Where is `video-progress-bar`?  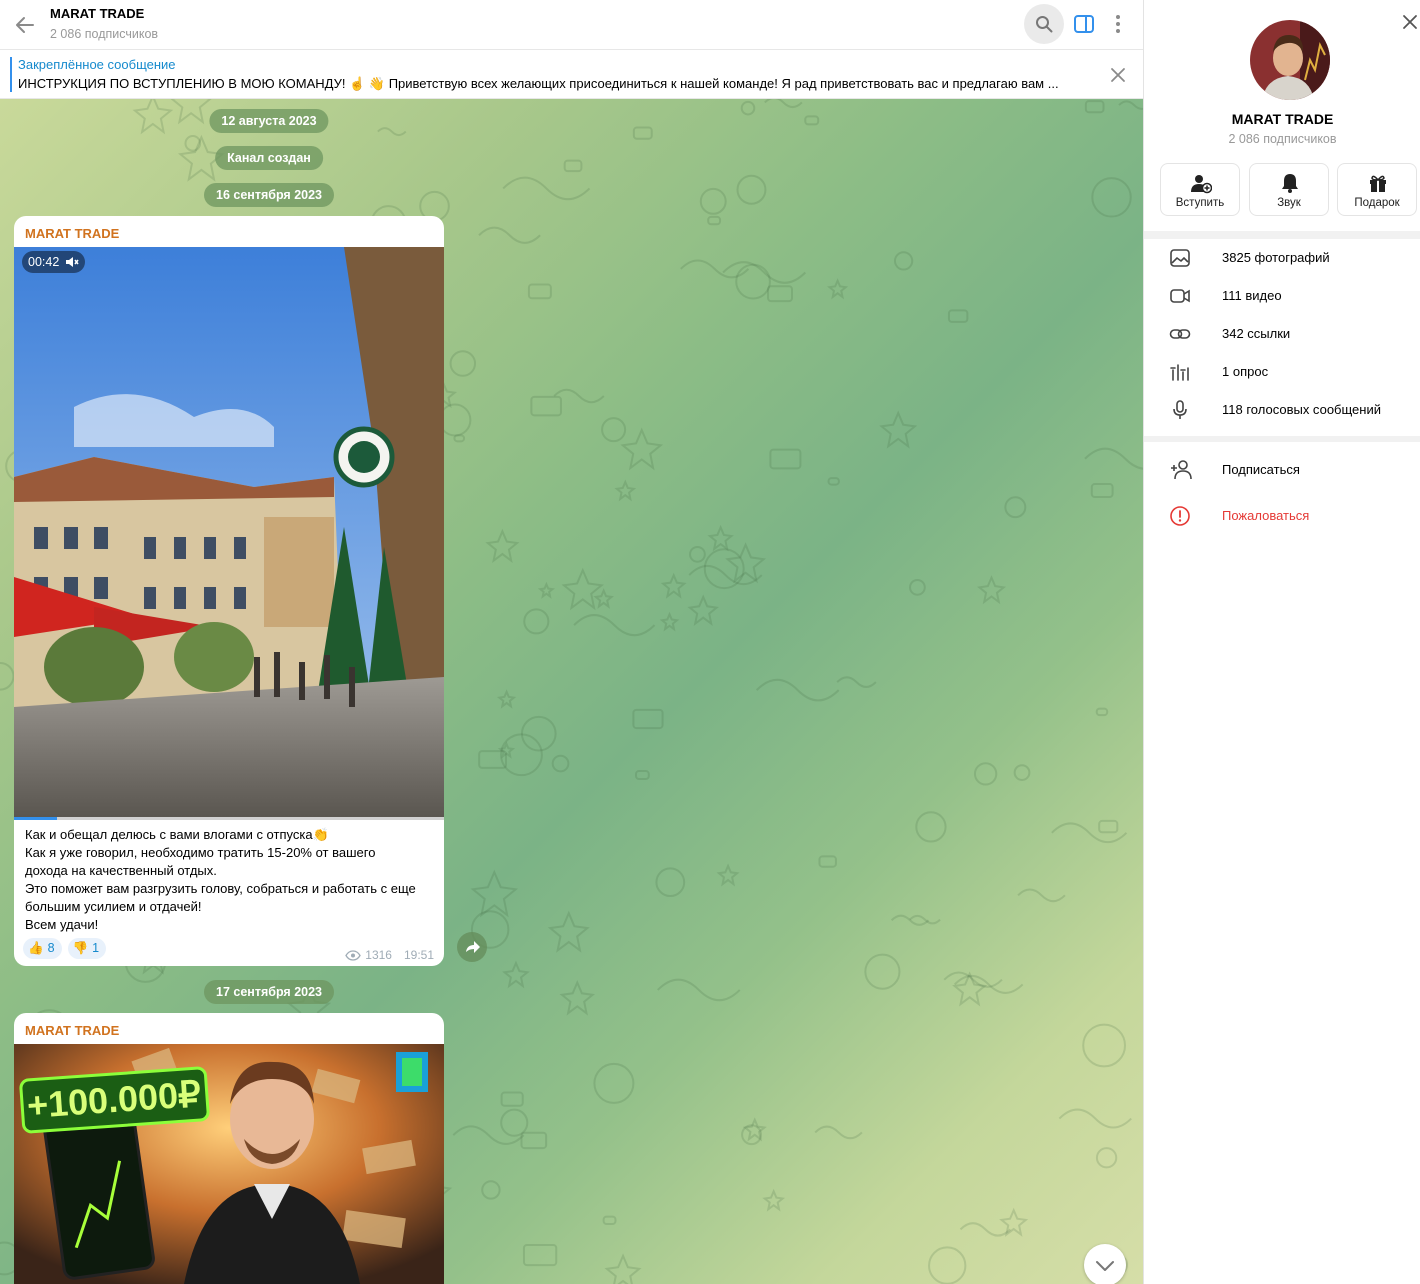
video-progress-bar is located at coordinates (229, 818).